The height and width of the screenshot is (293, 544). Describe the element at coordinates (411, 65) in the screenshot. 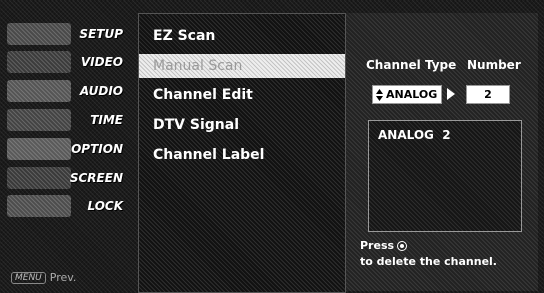

I see `channel-type-label: Channel Type` at that location.